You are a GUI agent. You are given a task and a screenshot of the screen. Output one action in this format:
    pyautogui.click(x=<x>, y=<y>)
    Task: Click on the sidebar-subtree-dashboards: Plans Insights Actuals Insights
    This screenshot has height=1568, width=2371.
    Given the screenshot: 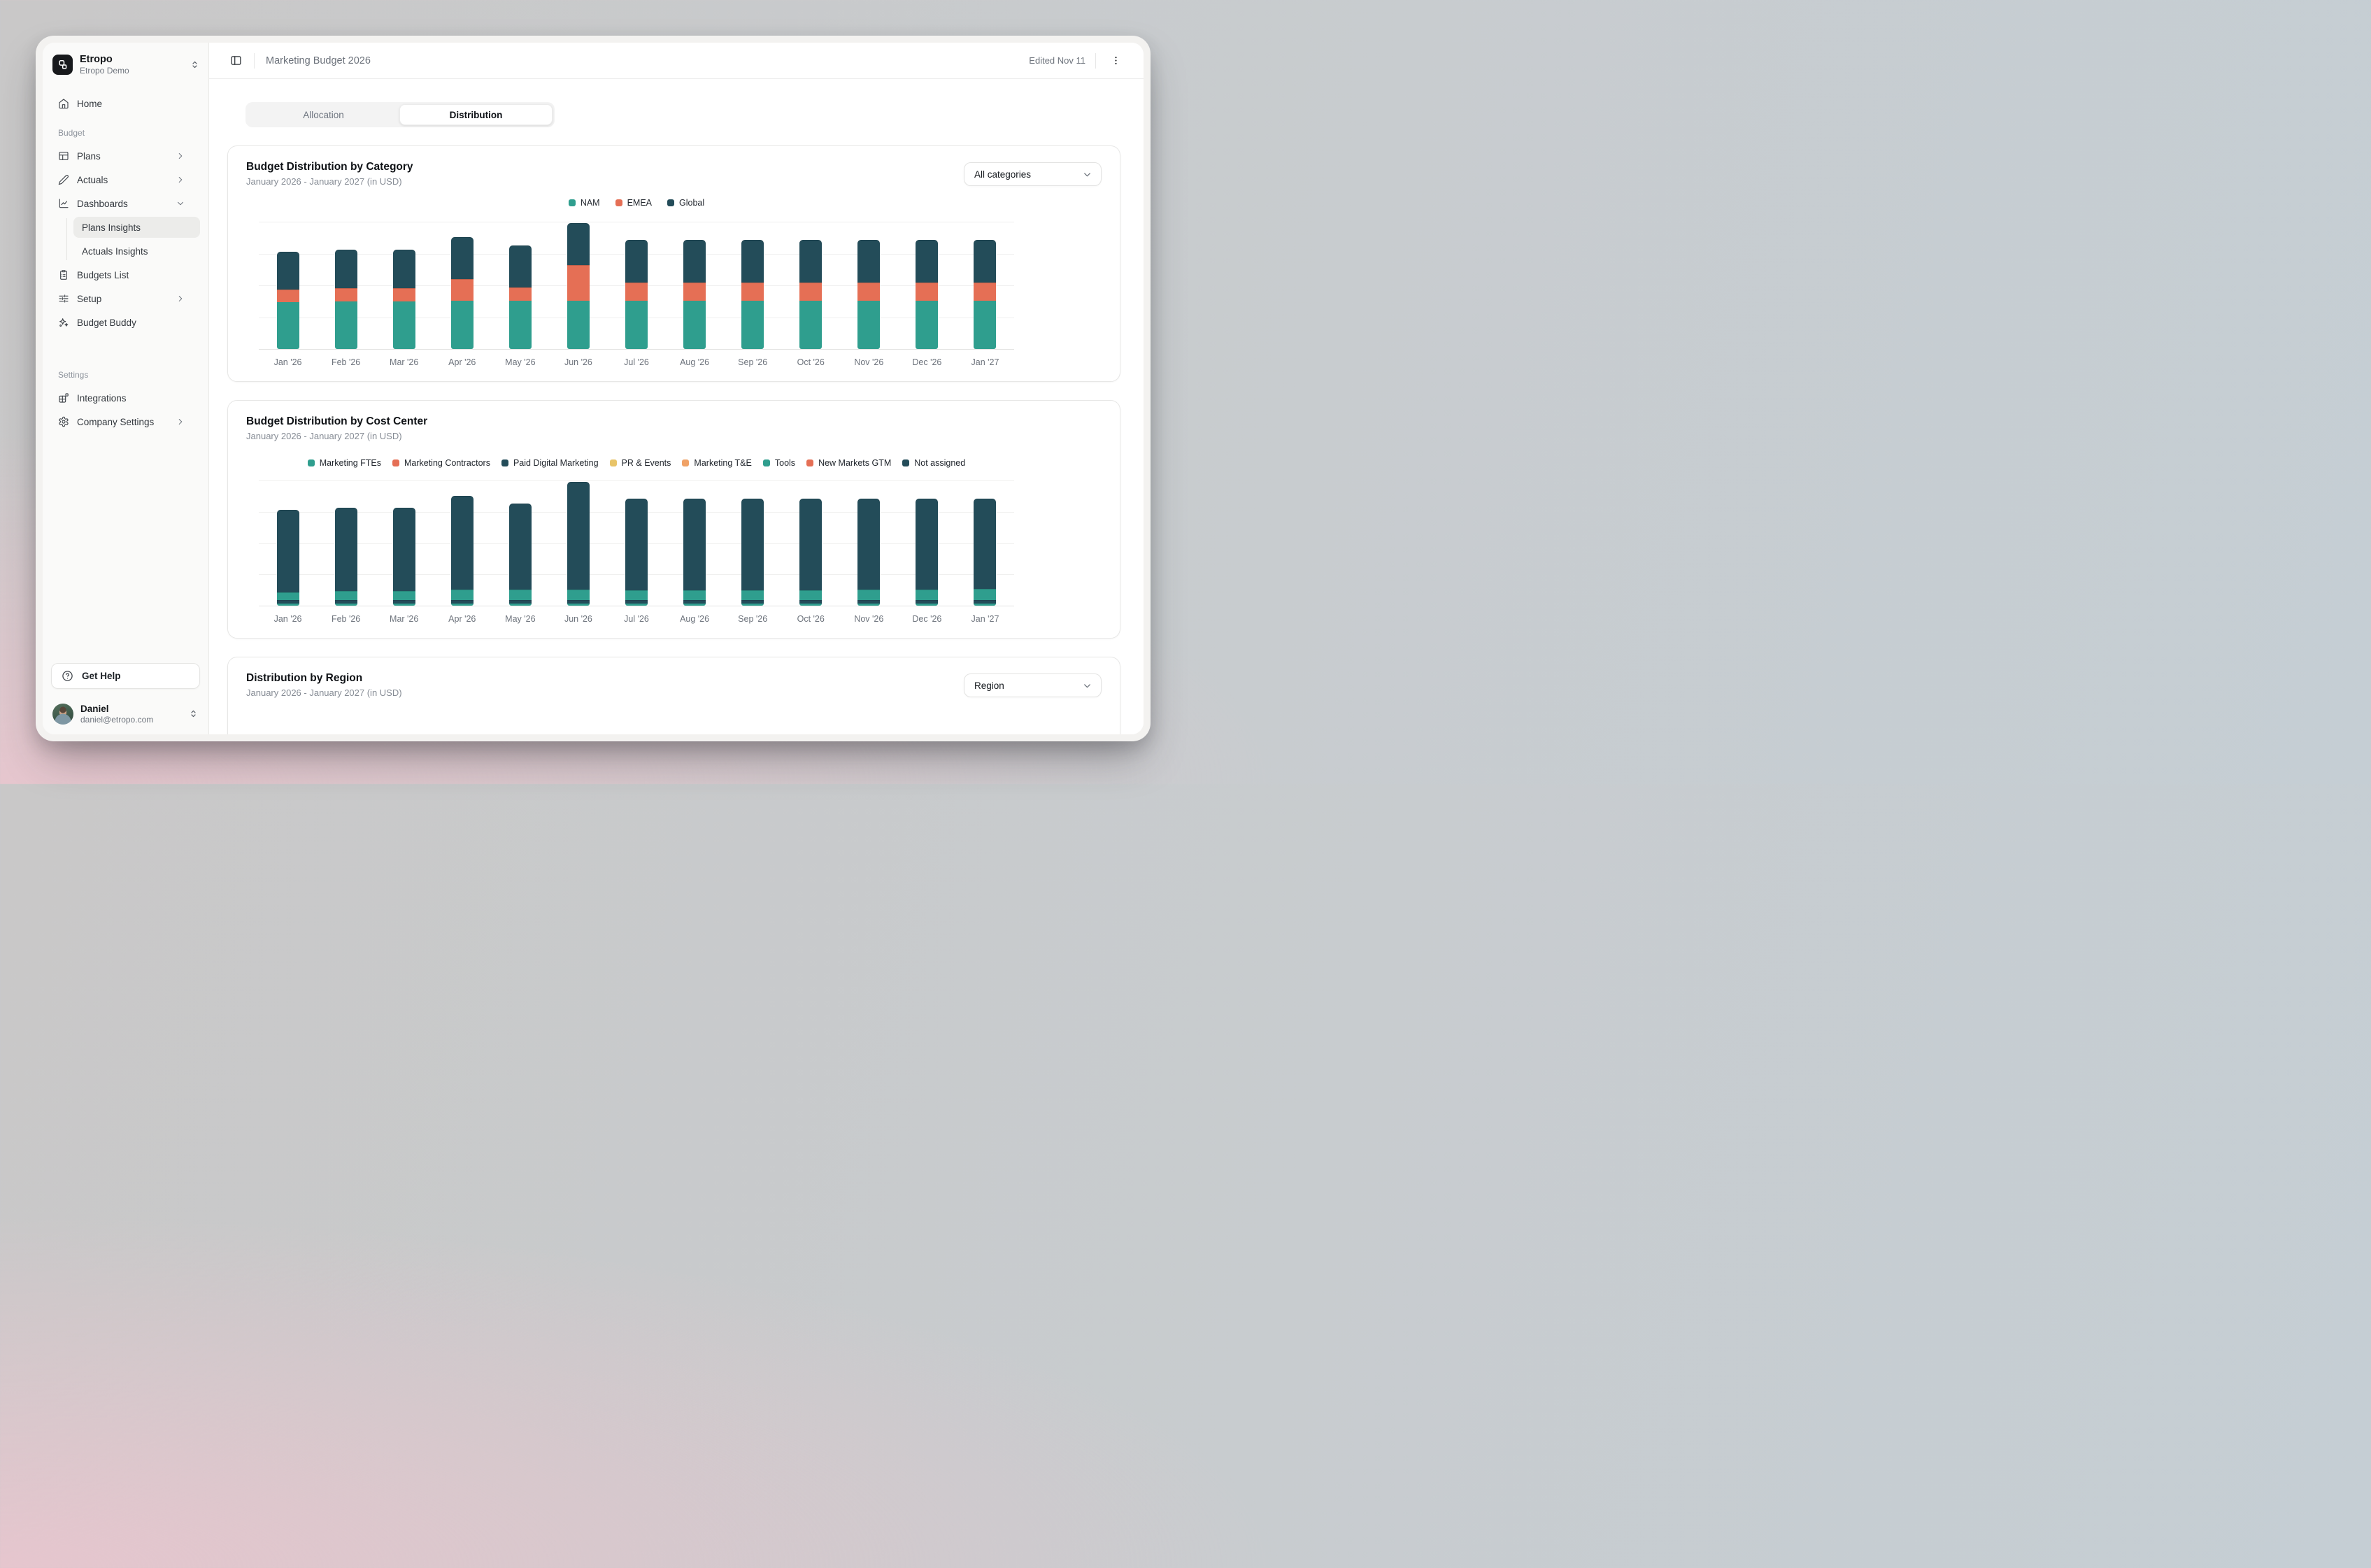 What is the action you would take?
    pyautogui.click(x=133, y=239)
    